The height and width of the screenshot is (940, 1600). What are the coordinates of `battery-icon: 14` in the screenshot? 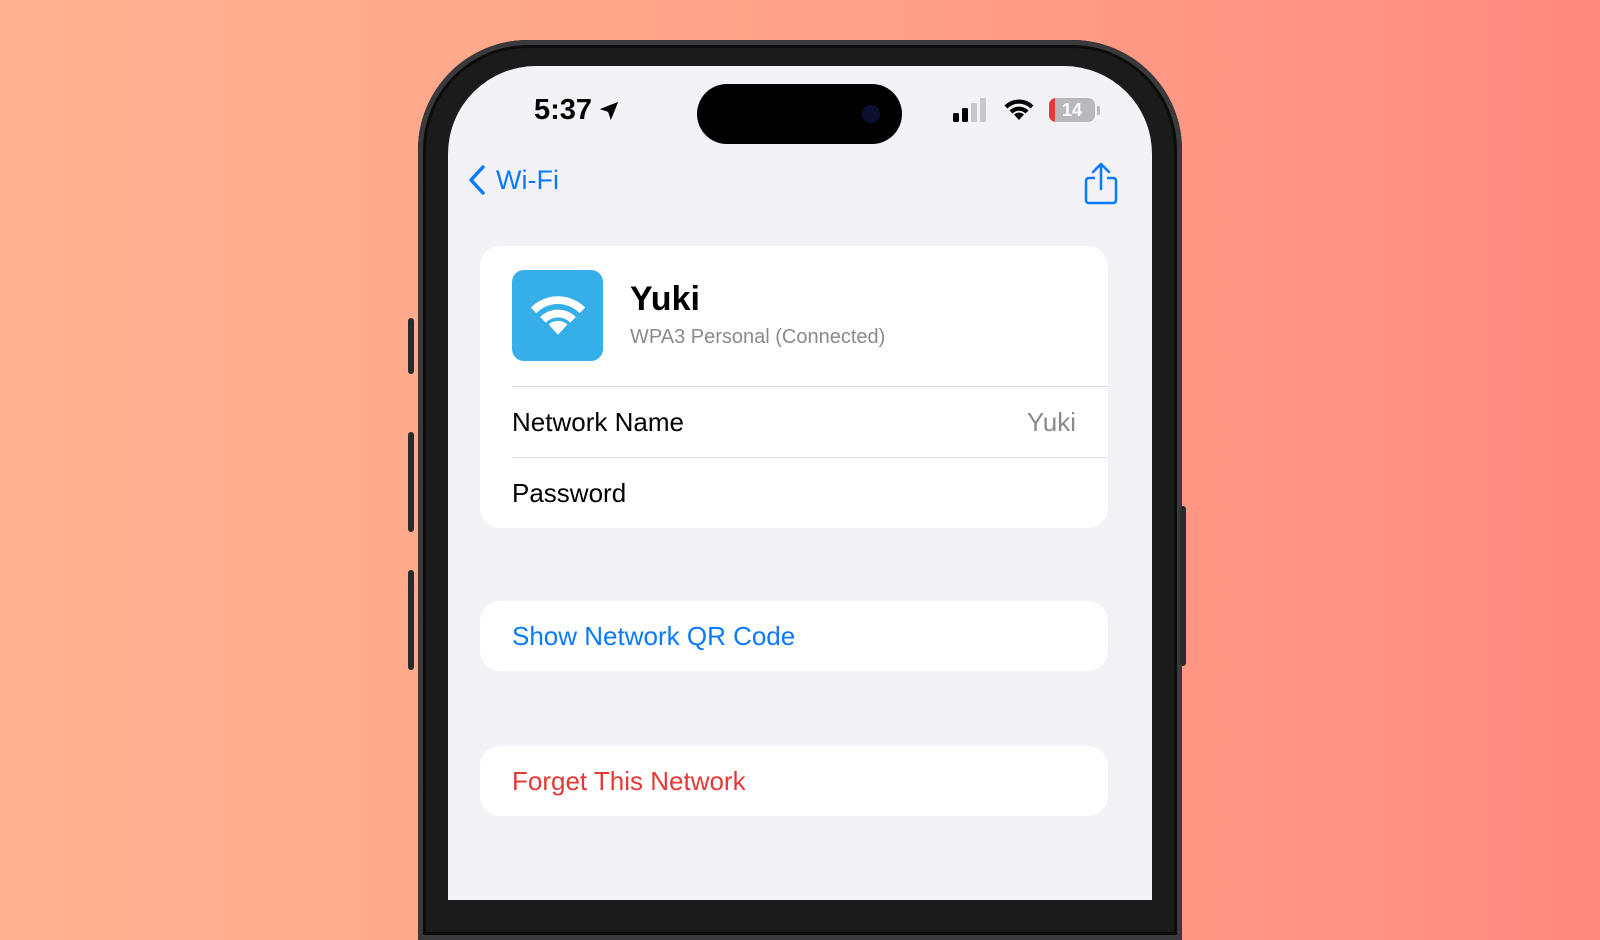 It's located at (1072, 110).